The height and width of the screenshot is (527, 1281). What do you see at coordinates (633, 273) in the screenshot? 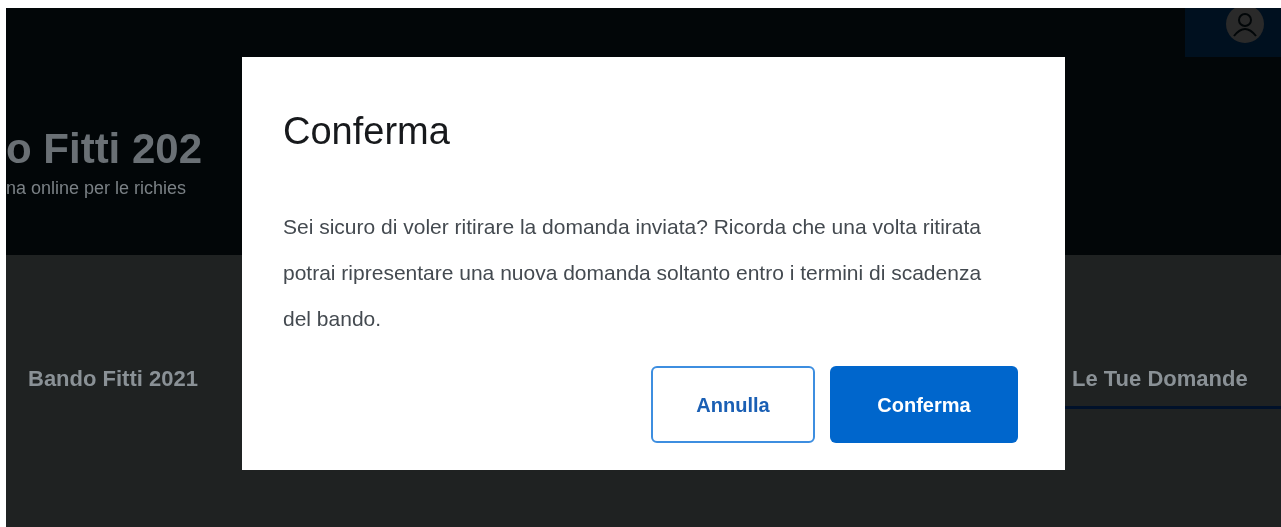
I see `dialog-message: Sei sicuro di voler ritirare la domanda inviata? Ricorda che una volta ritirata potrai ripresentare una nuova domanda soltanto entro i termini di scadenza del bando.` at bounding box center [633, 273].